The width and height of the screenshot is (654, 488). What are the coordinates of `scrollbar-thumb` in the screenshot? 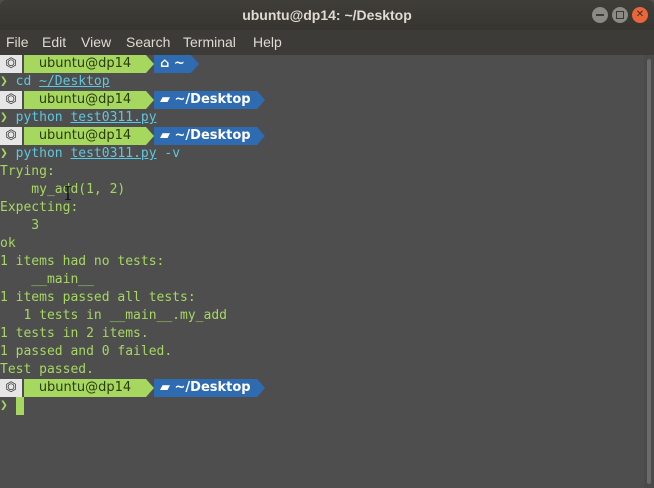 It's located at (649, 271).